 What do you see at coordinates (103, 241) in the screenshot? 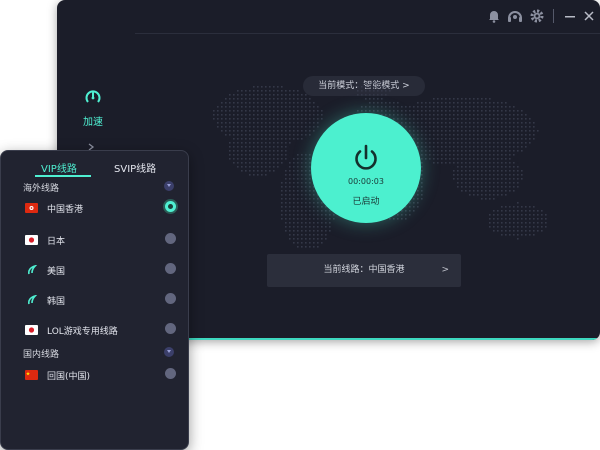
I see `route-item-japan: 日本` at bounding box center [103, 241].